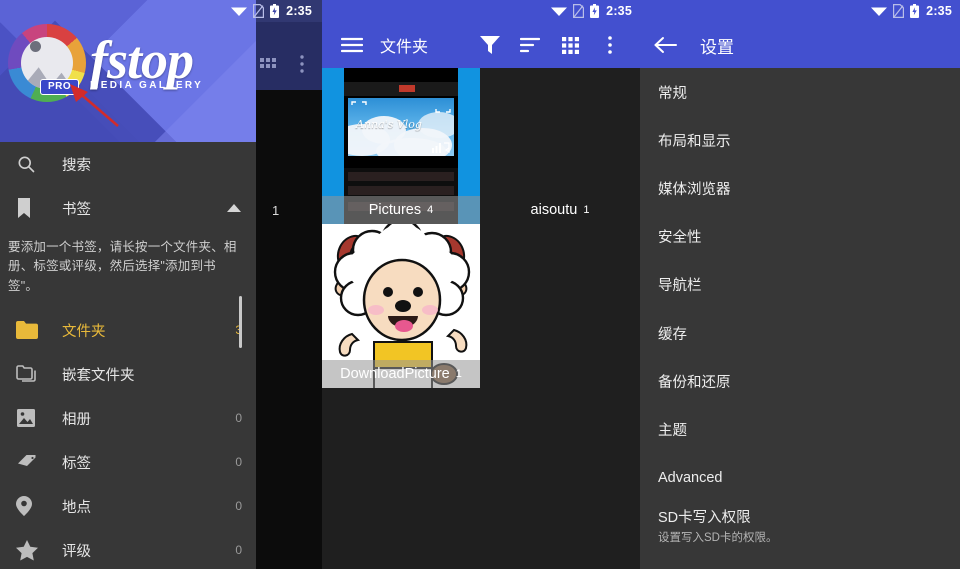  What do you see at coordinates (800, 478) in the screenshot?
I see `settings-item: Advanced` at bounding box center [800, 478].